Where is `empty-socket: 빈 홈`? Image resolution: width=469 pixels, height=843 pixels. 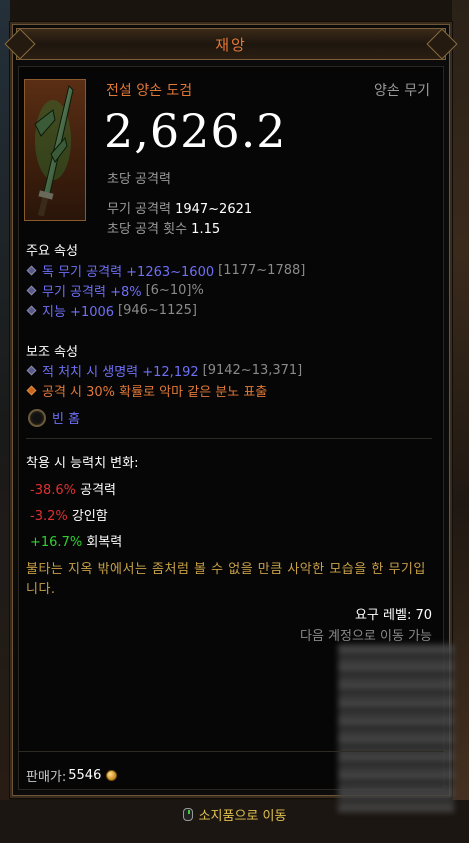
empty-socket: 빈 홈 is located at coordinates (54, 417).